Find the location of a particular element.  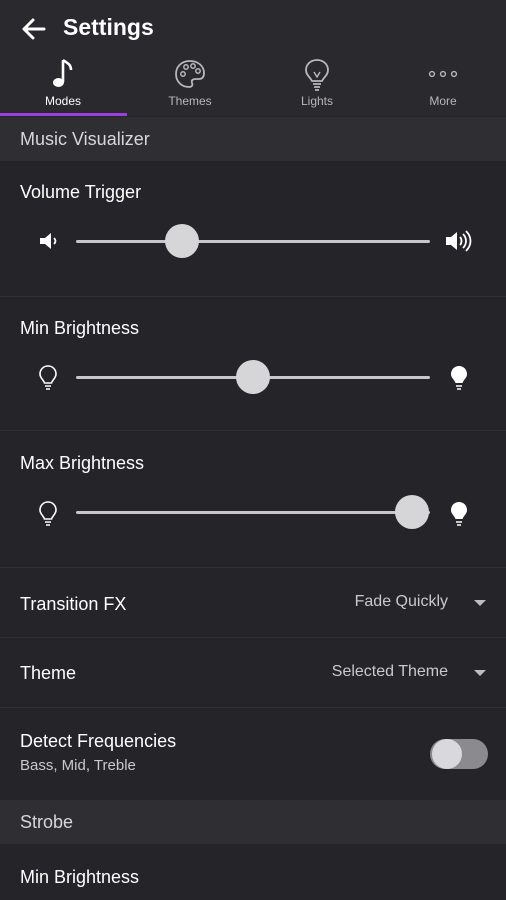

tab-more: More is located at coordinates (443, 85).